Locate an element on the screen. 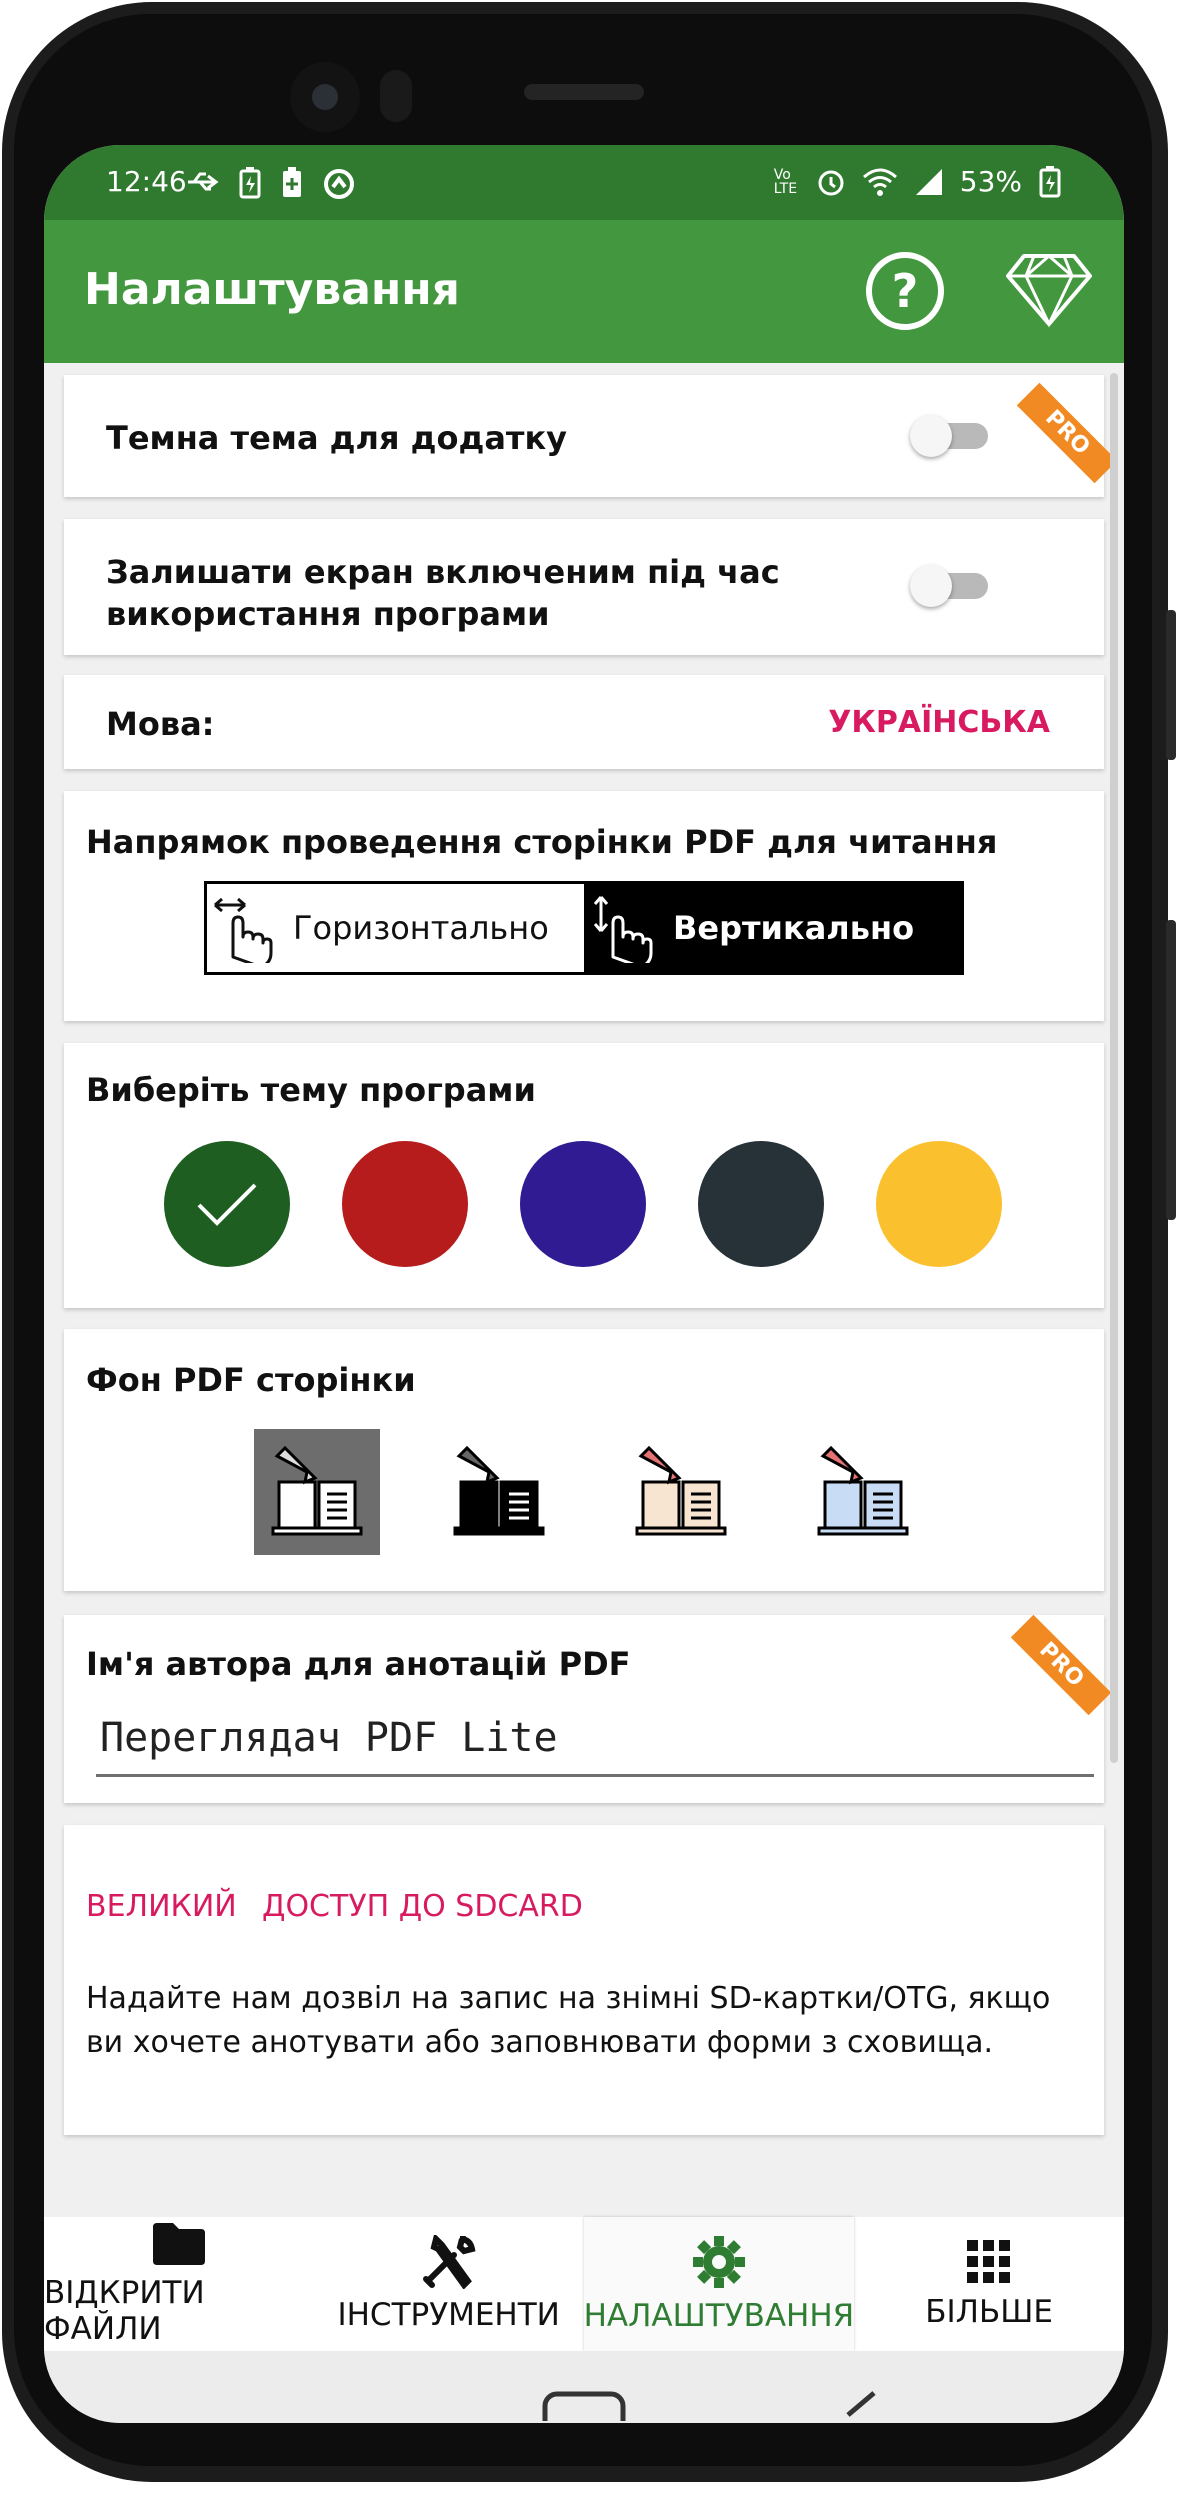 This screenshot has width=1178, height=2496. status-icons-left is located at coordinates (271, 184).